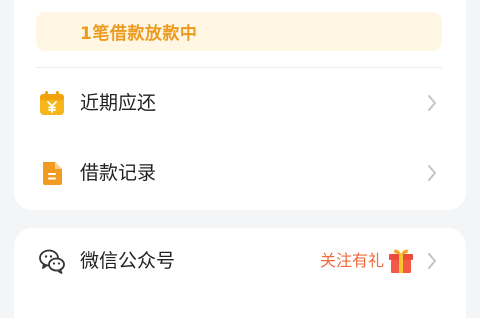 The height and width of the screenshot is (318, 480). What do you see at coordinates (118, 103) in the screenshot?
I see `menu-item-label: 近期应还` at bounding box center [118, 103].